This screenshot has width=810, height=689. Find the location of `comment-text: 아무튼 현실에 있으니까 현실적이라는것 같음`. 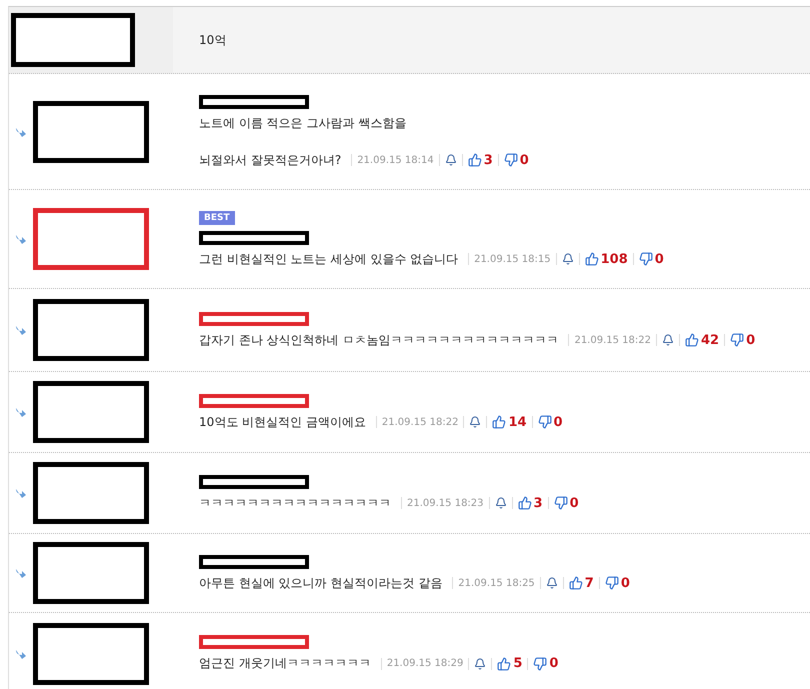

comment-text: 아무튼 현실에 있으니까 현실적이라는것 같음 is located at coordinates (320, 583).